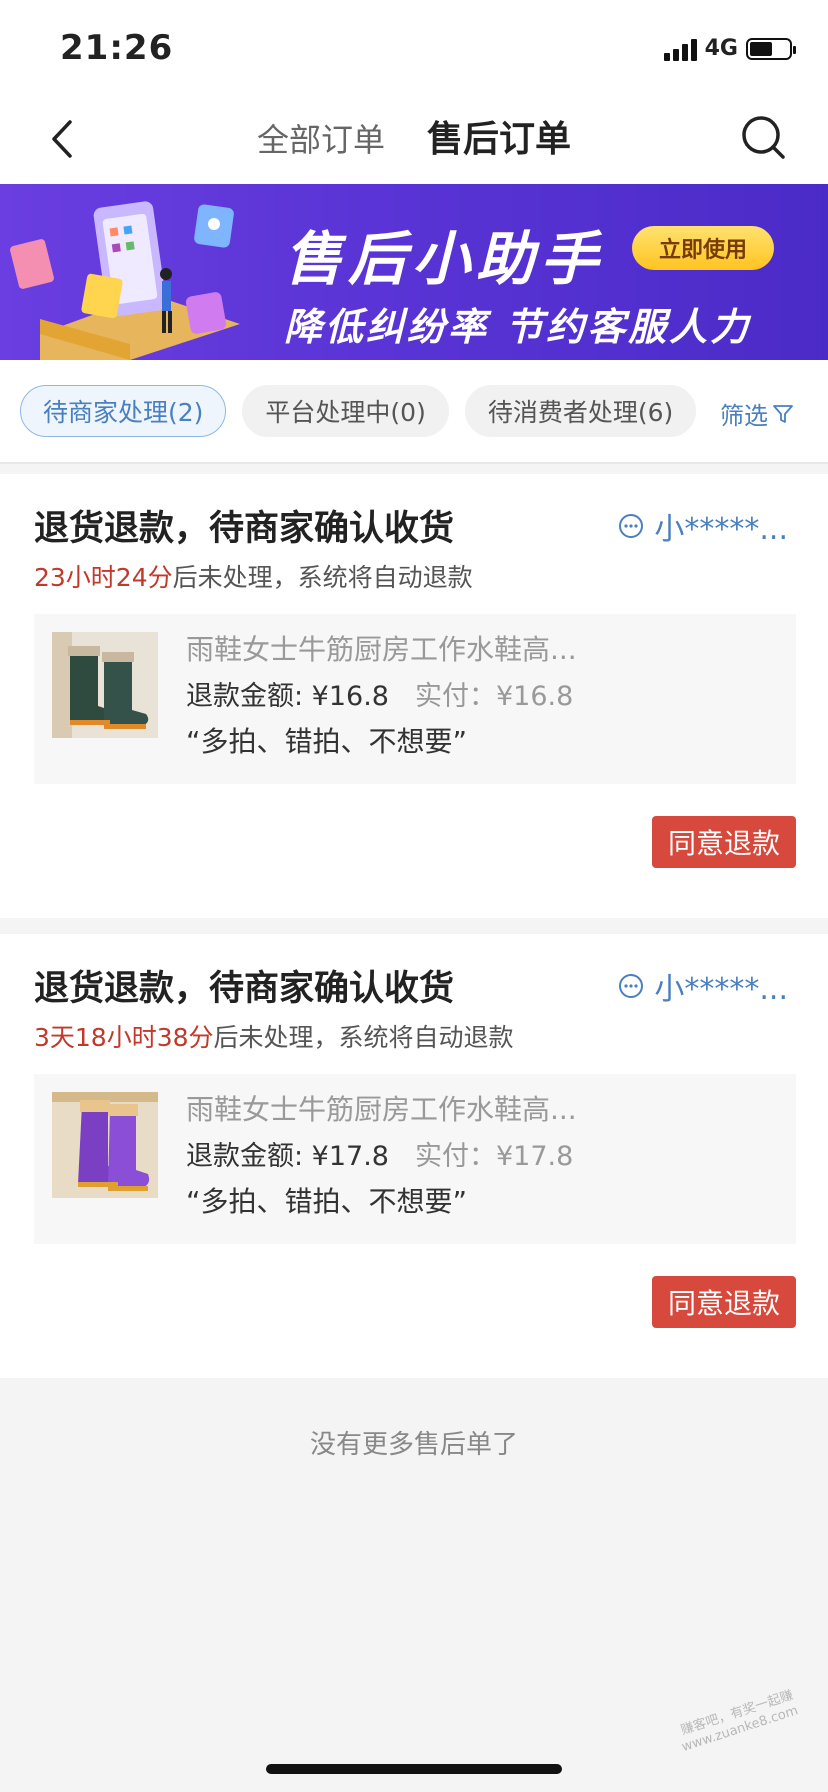 This screenshot has width=828, height=1792. What do you see at coordinates (62, 139) in the screenshot?
I see `chevron-left-icon` at bounding box center [62, 139].